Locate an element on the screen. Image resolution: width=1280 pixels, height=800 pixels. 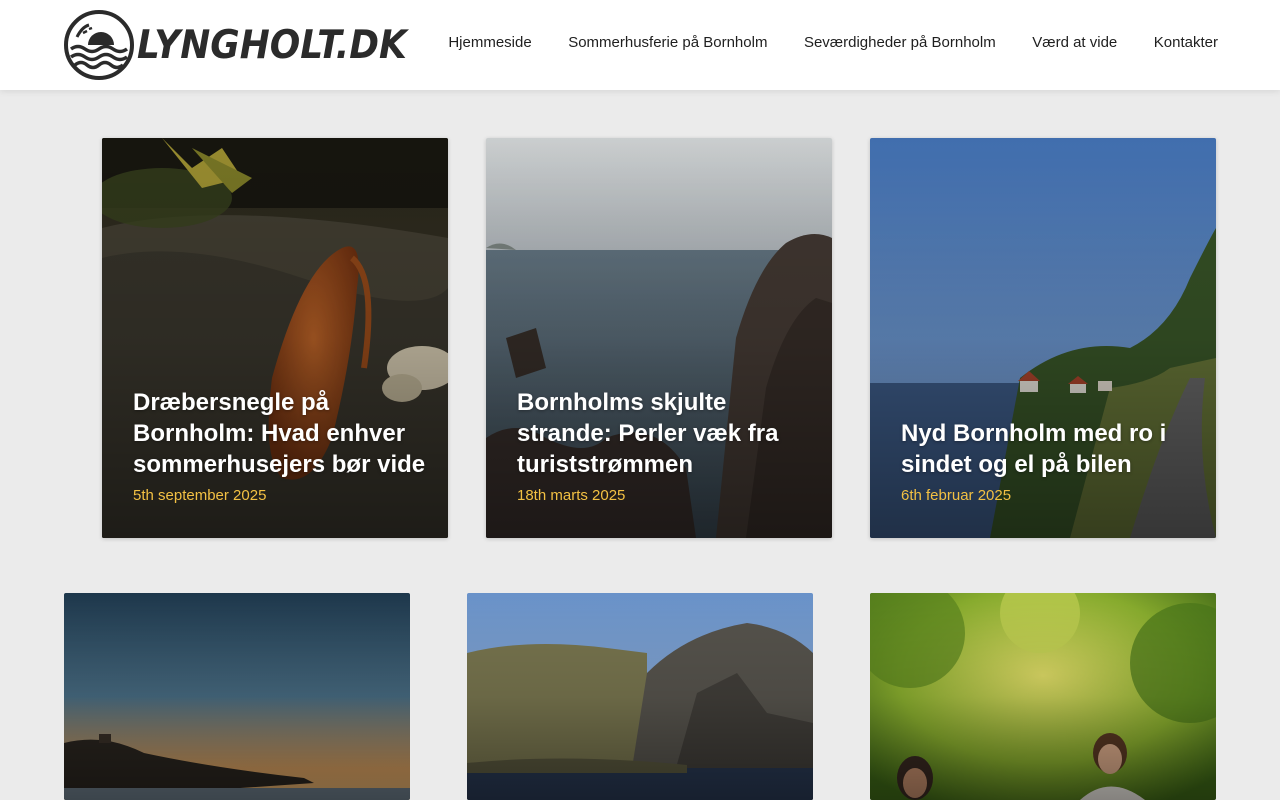
nav-item-sevaerdigheder: Seværdigheder på Bornholm is located at coordinates (900, 42).